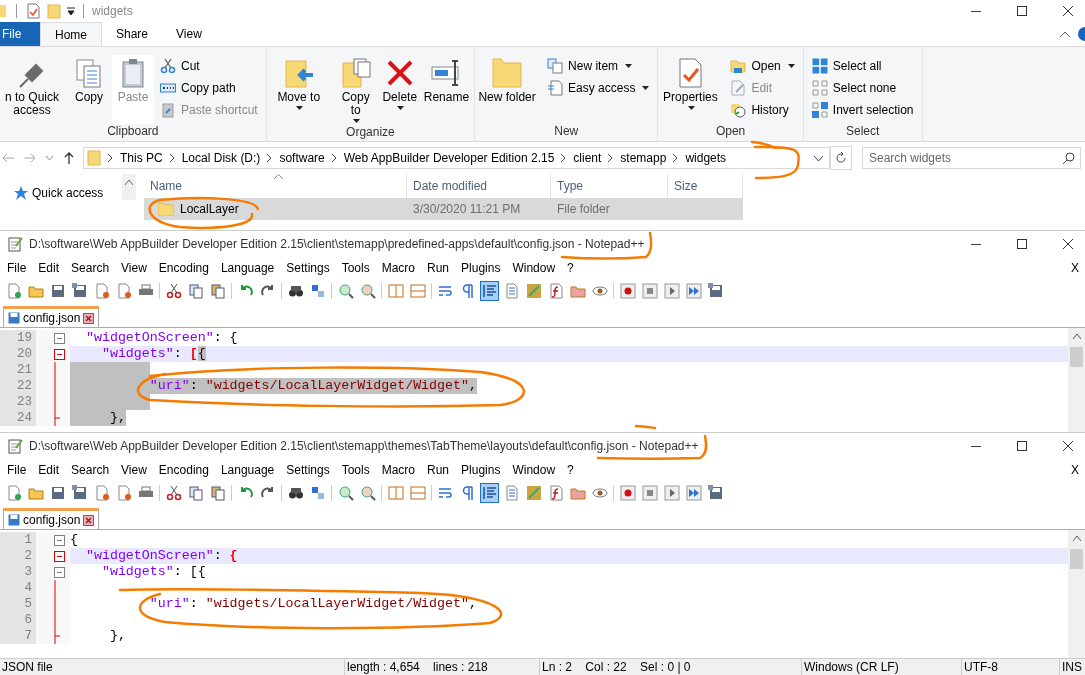 The image size is (1085, 675). What do you see at coordinates (762, 109) in the screenshot?
I see `ribbon-button: History` at bounding box center [762, 109].